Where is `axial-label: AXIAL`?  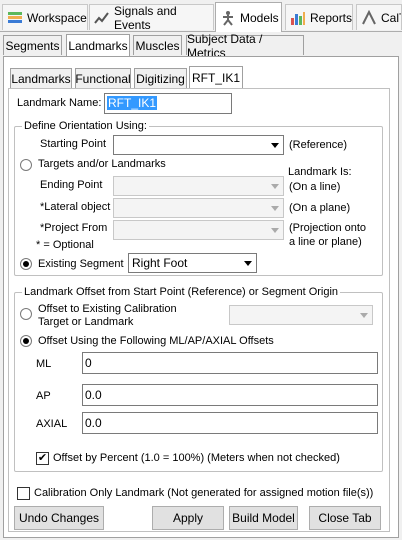
axial-label: AXIAL is located at coordinates (52, 424).